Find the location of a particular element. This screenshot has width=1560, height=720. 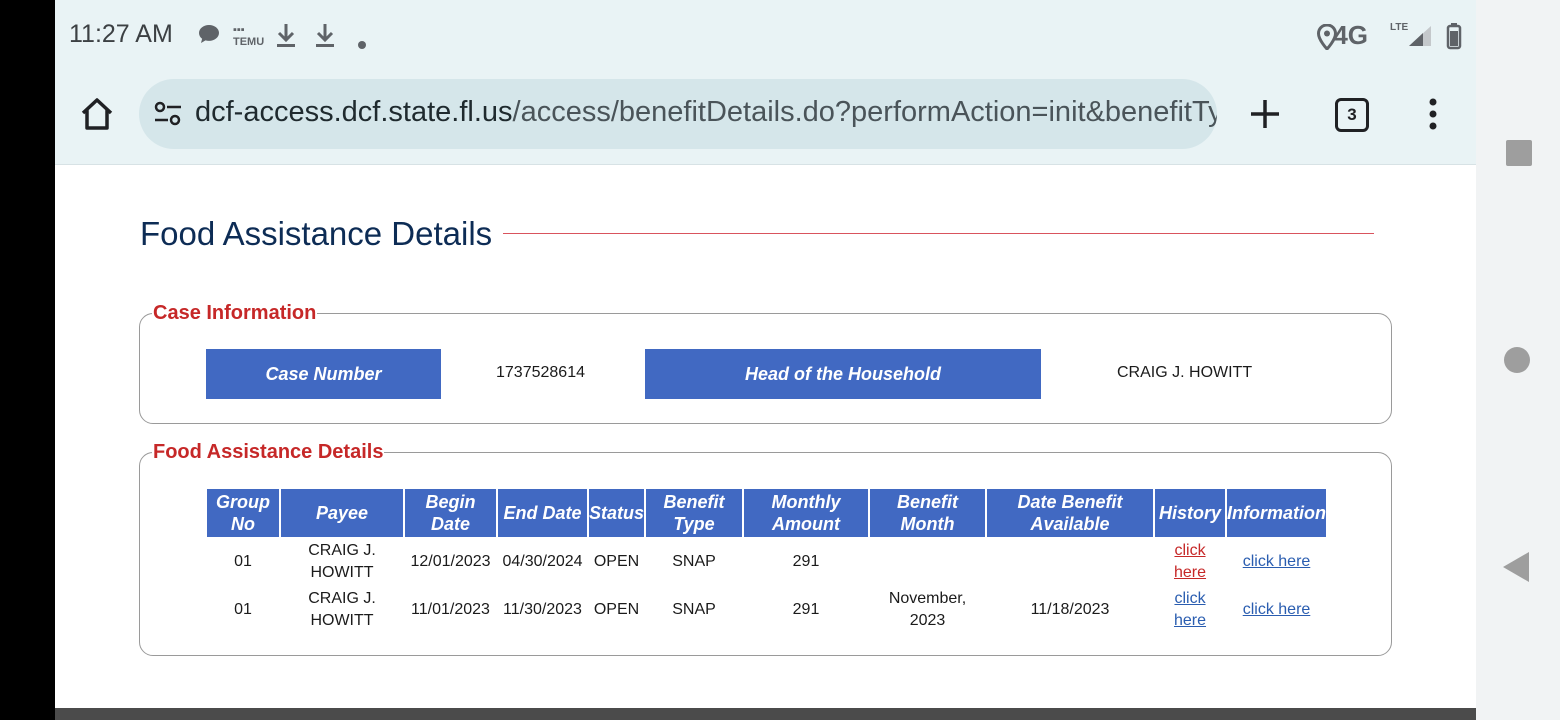

page-footer-bar is located at coordinates (765, 714).